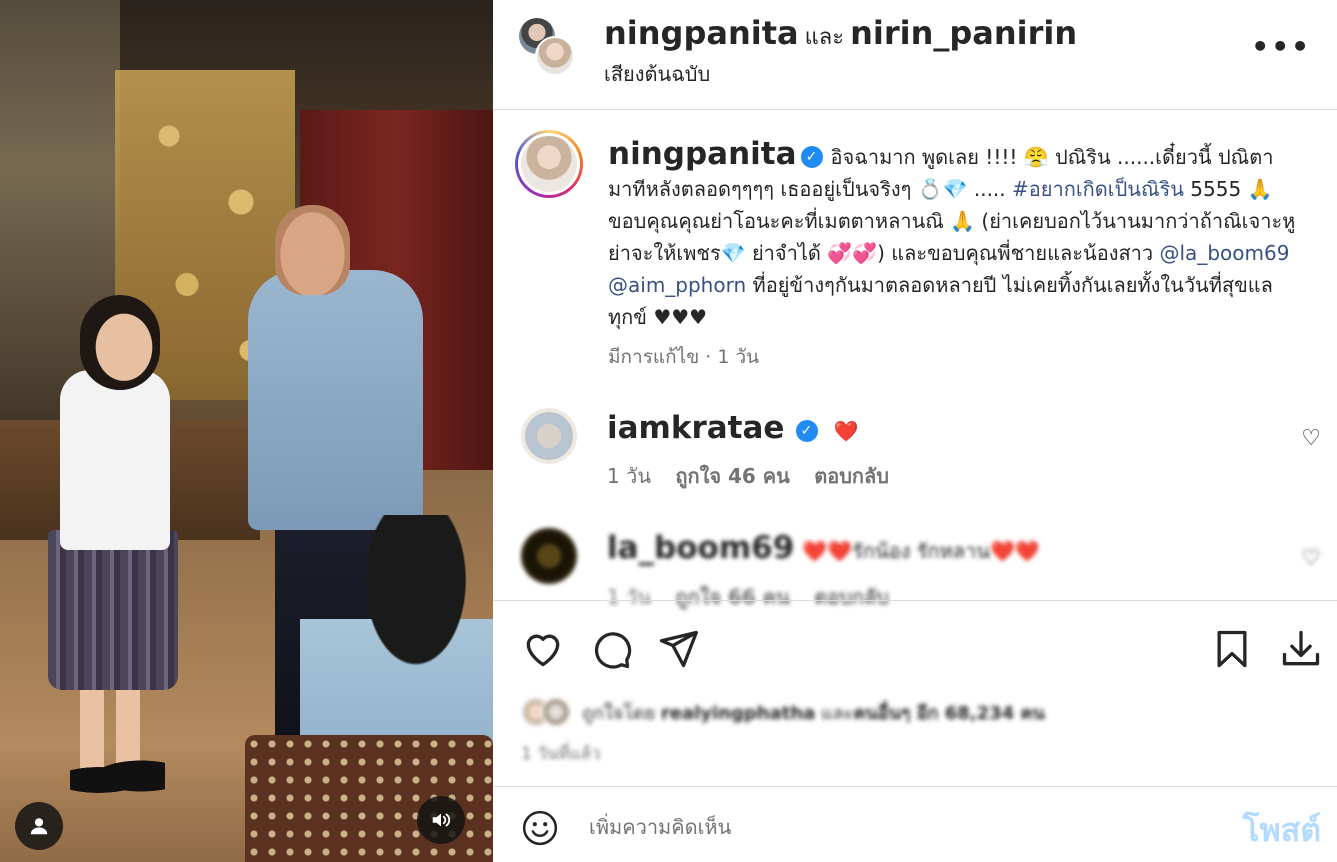 This screenshot has width=1337, height=862. Describe the element at coordinates (312, 250) in the screenshot. I see `media-person-man-head` at that location.